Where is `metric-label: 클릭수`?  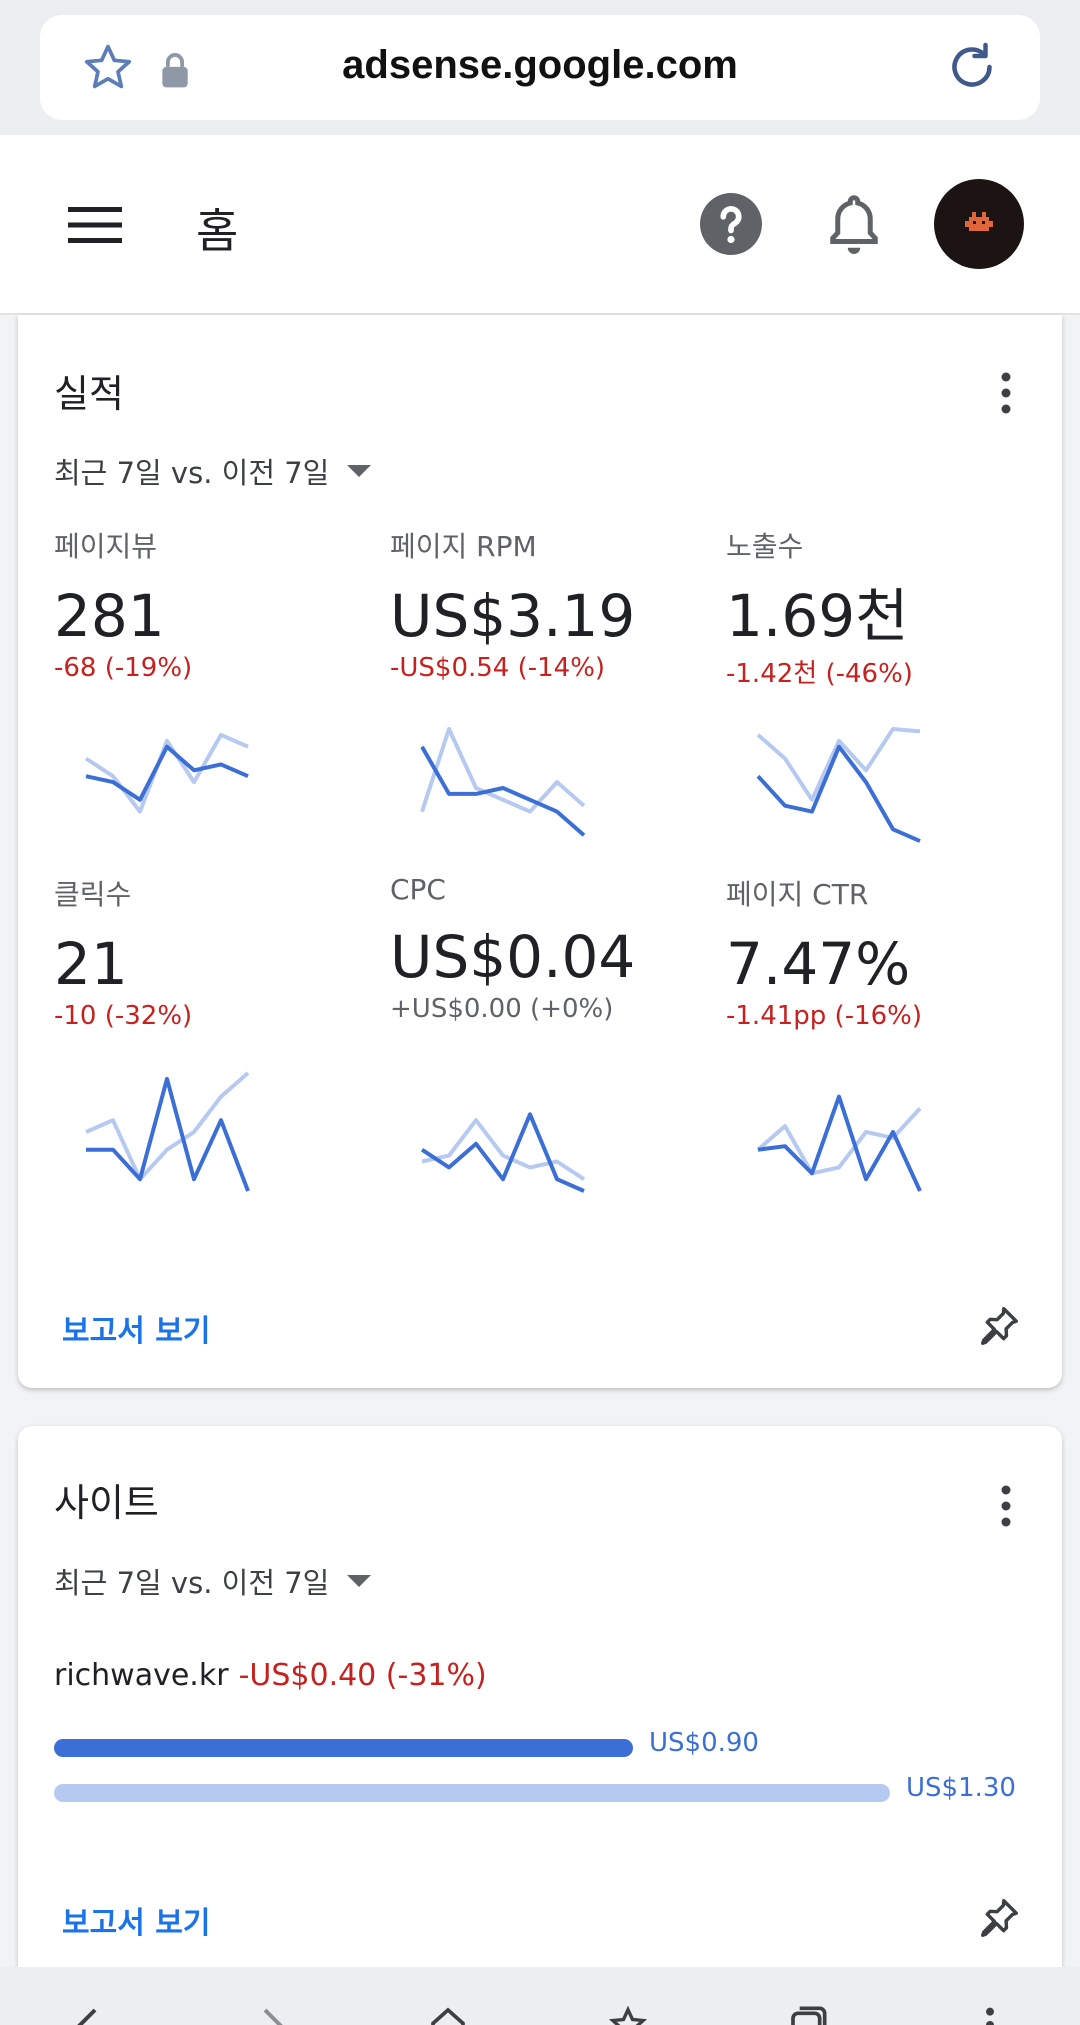
metric-label: 클릭수 is located at coordinates (93, 894).